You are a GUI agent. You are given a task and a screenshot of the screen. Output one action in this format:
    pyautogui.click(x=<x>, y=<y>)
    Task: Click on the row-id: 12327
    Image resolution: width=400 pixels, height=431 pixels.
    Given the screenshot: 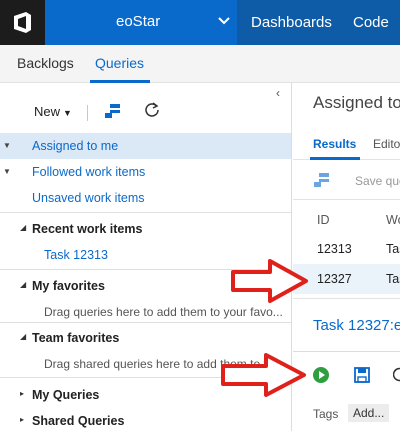 What is the action you would take?
    pyautogui.click(x=334, y=279)
    